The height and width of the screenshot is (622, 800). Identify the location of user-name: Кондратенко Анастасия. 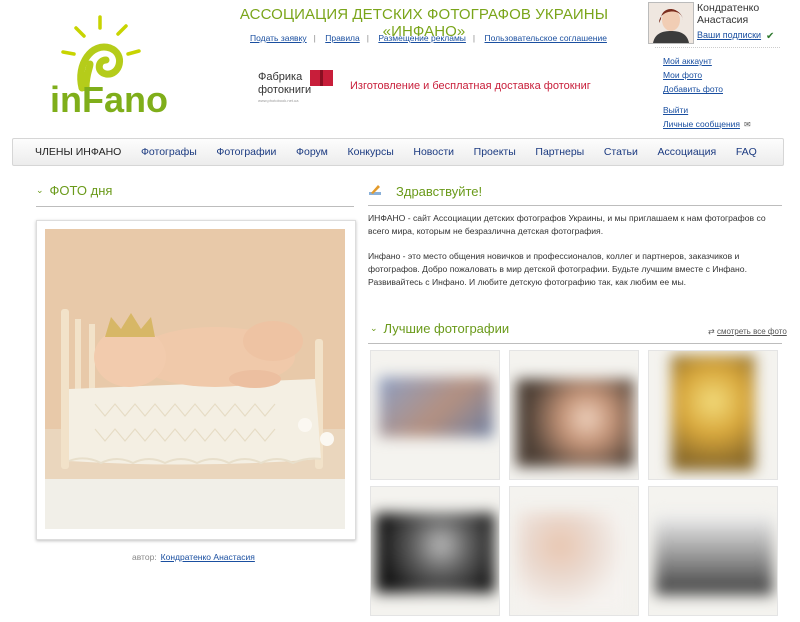
(728, 14).